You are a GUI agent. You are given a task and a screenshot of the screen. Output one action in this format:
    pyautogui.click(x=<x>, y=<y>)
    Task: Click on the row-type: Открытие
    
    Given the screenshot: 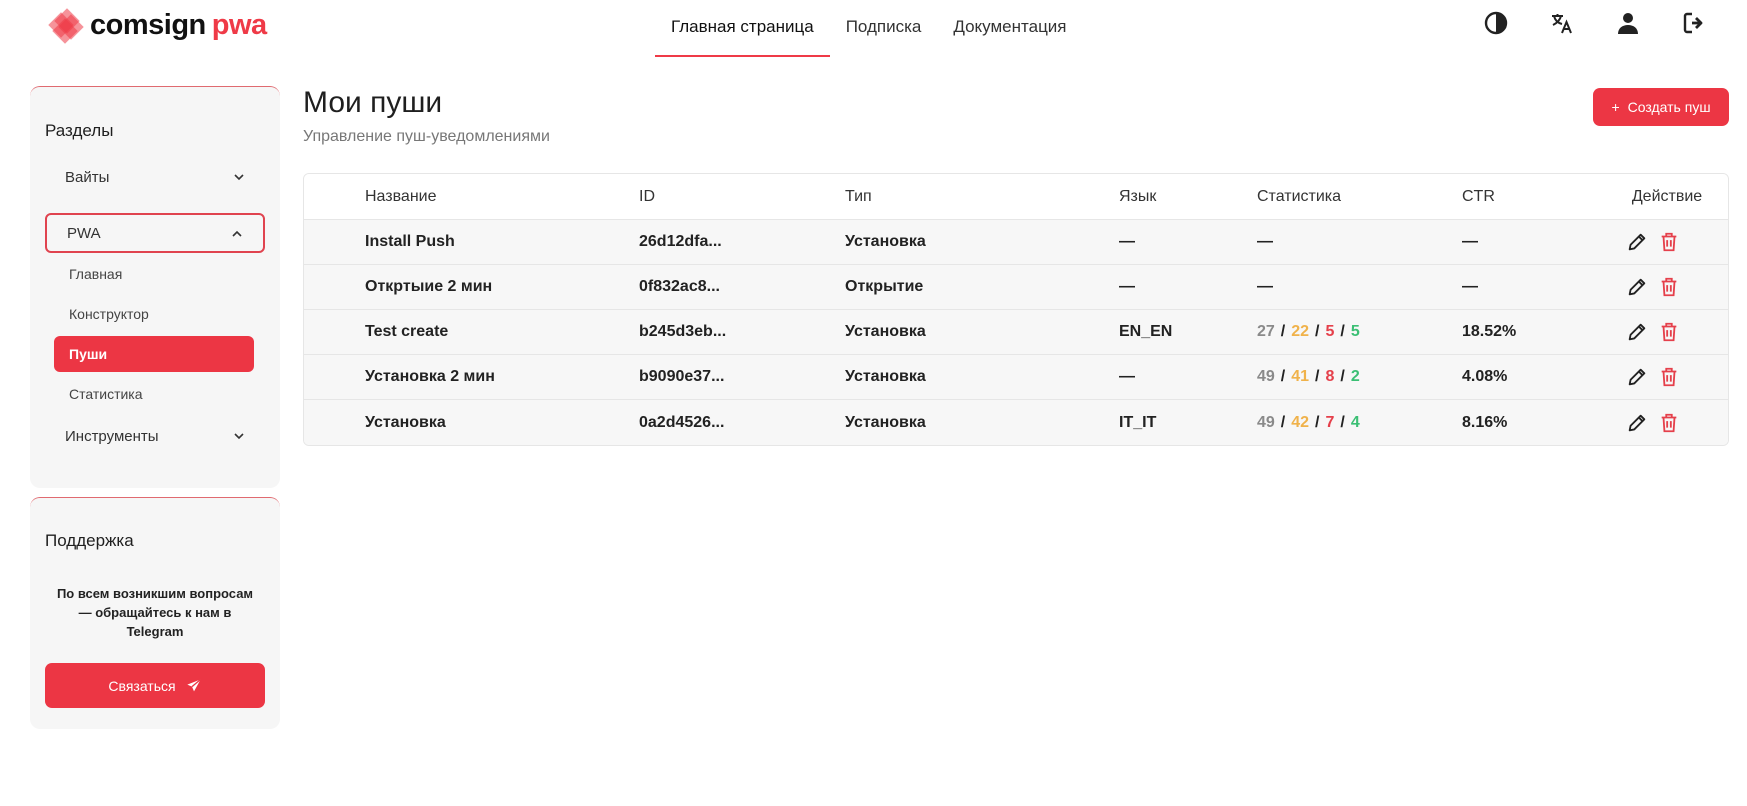 What is the action you would take?
    pyautogui.click(x=884, y=286)
    